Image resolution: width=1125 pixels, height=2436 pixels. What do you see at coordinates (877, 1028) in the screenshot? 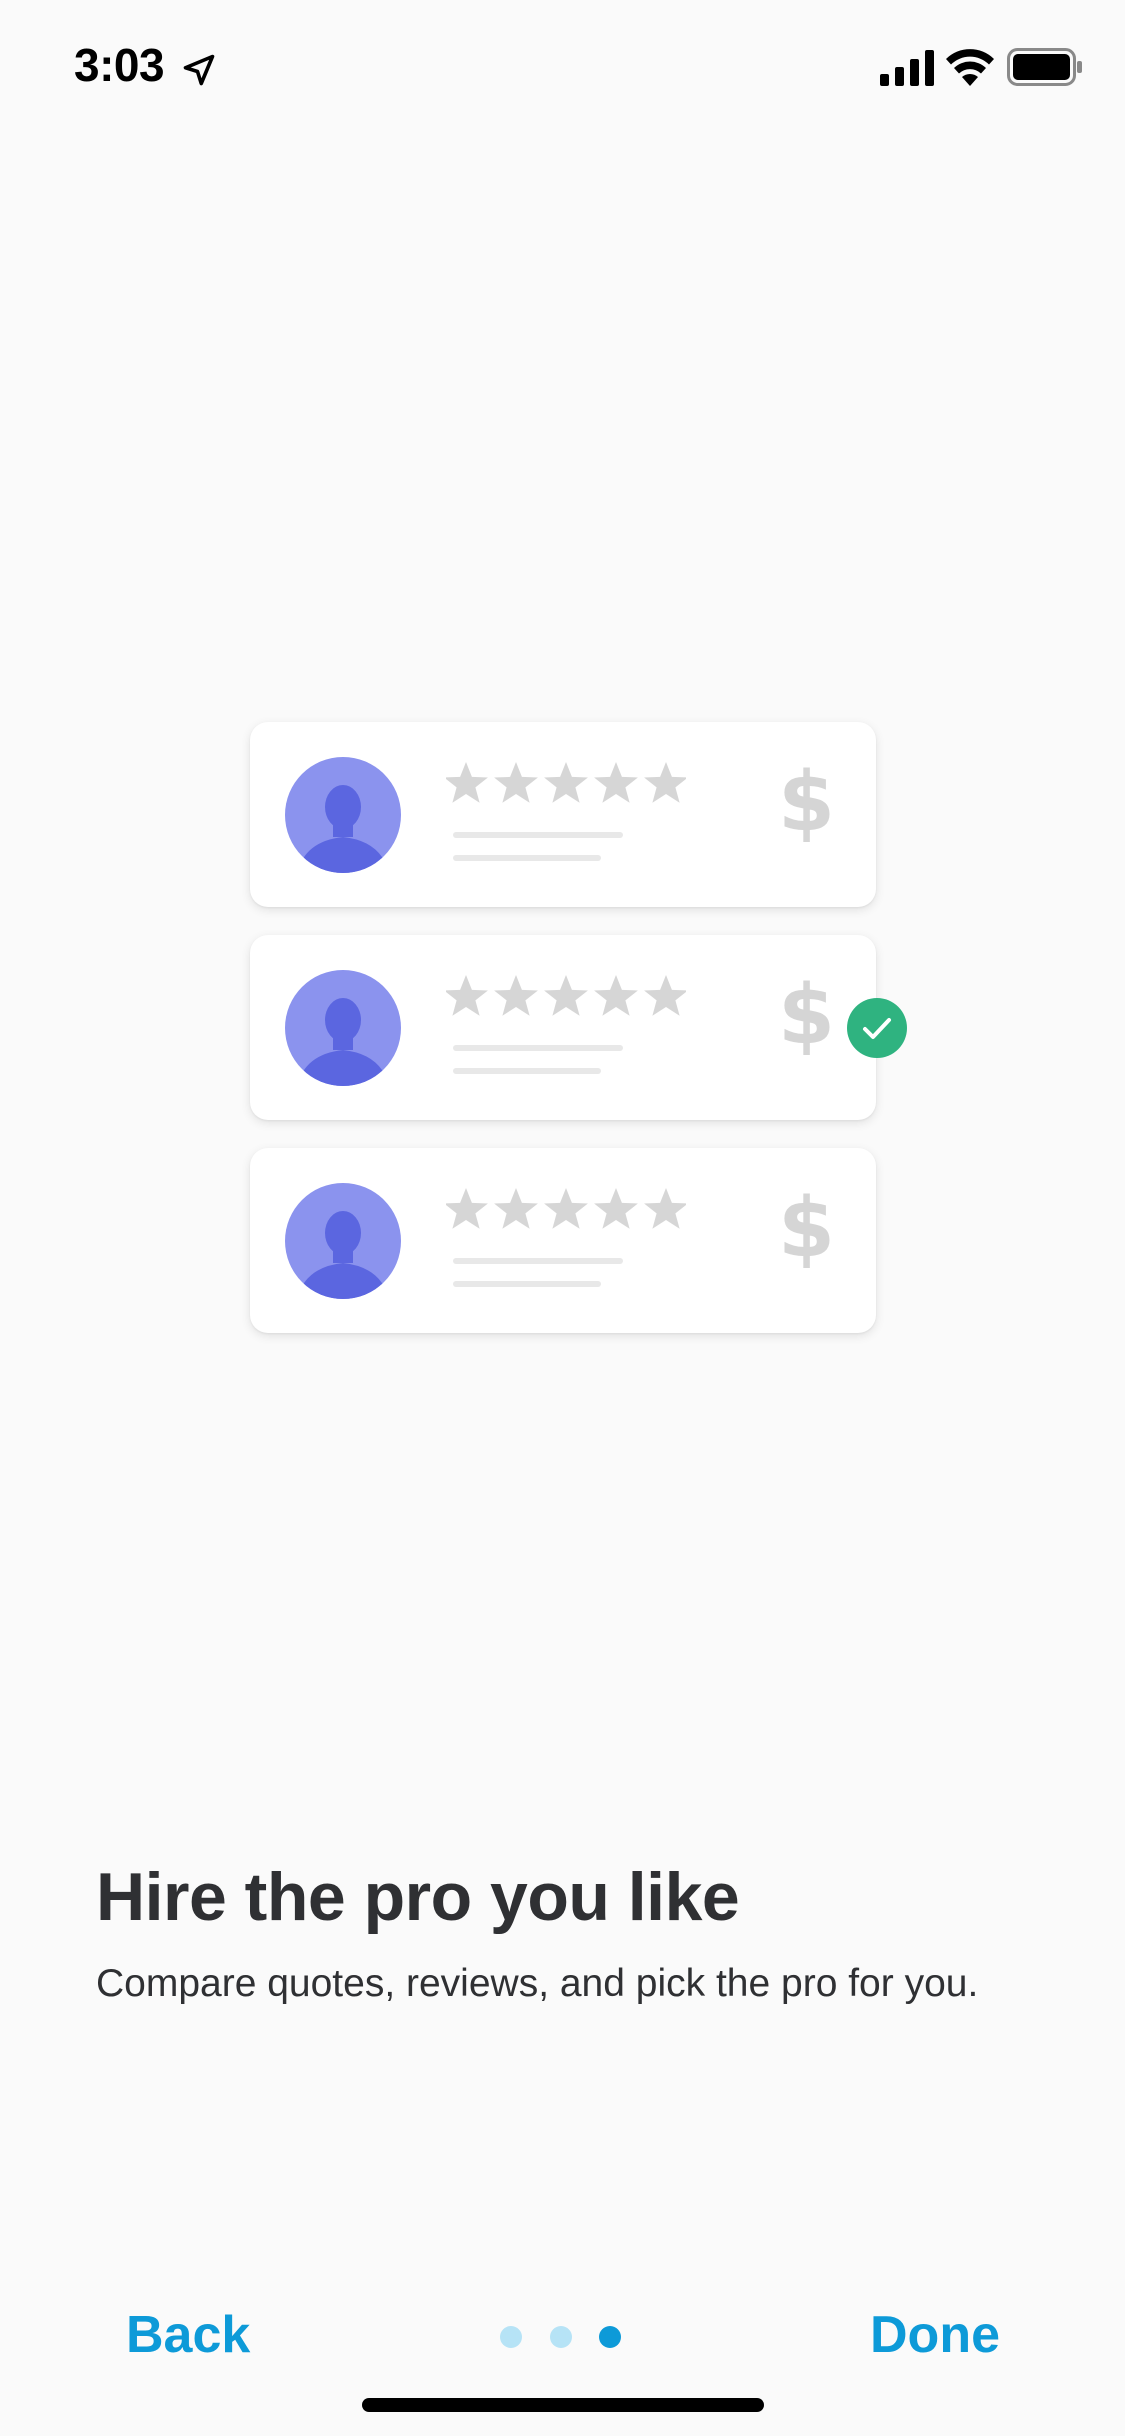
I see `checkmark-icon` at bounding box center [877, 1028].